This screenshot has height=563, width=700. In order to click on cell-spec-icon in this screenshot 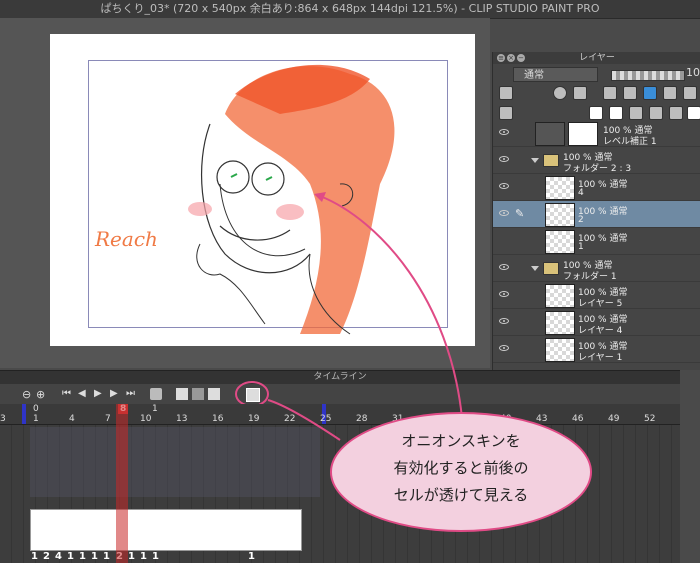, I will do `click(198, 394)`.